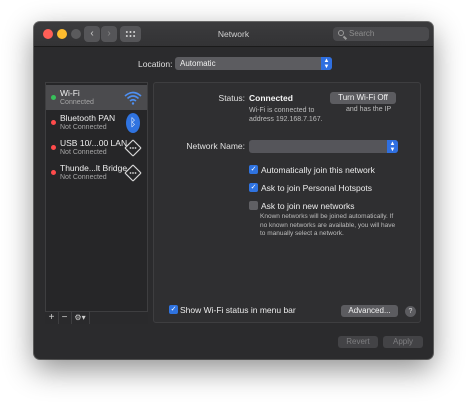 The width and height of the screenshot is (468, 405). Describe the element at coordinates (317, 188) in the screenshot. I see `personal-hotspots-label: Ask to join Personal Hotspots` at that location.